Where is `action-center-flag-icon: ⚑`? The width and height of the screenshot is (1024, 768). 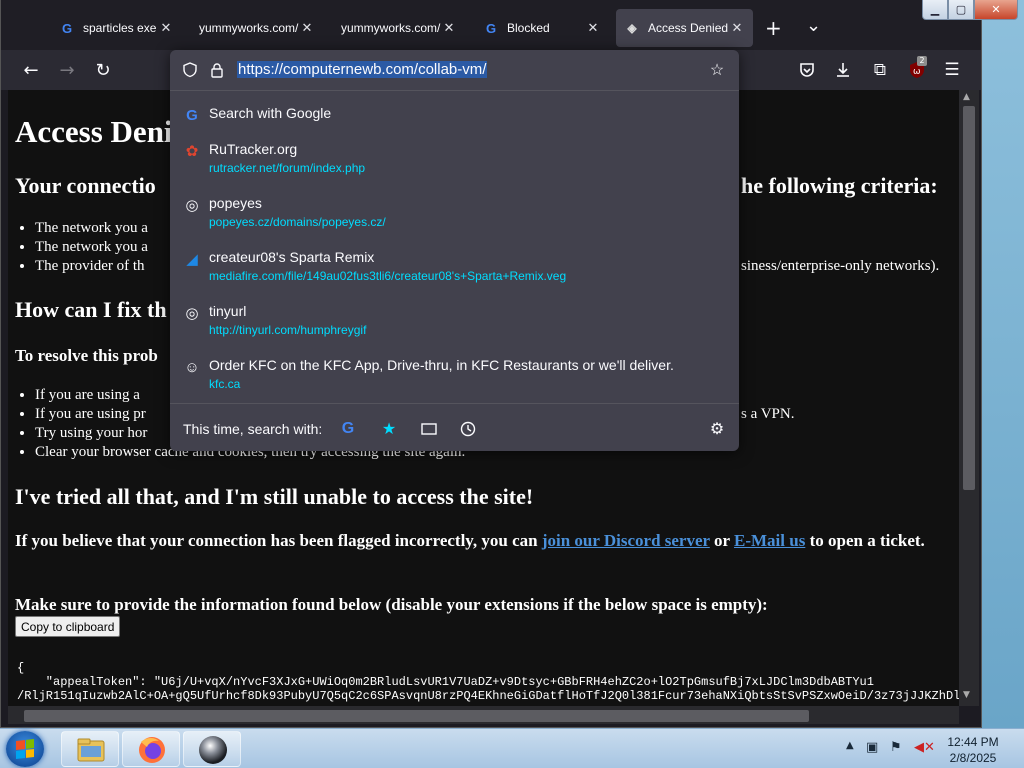
action-center-flag-icon: ⚑ is located at coordinates (896, 747).